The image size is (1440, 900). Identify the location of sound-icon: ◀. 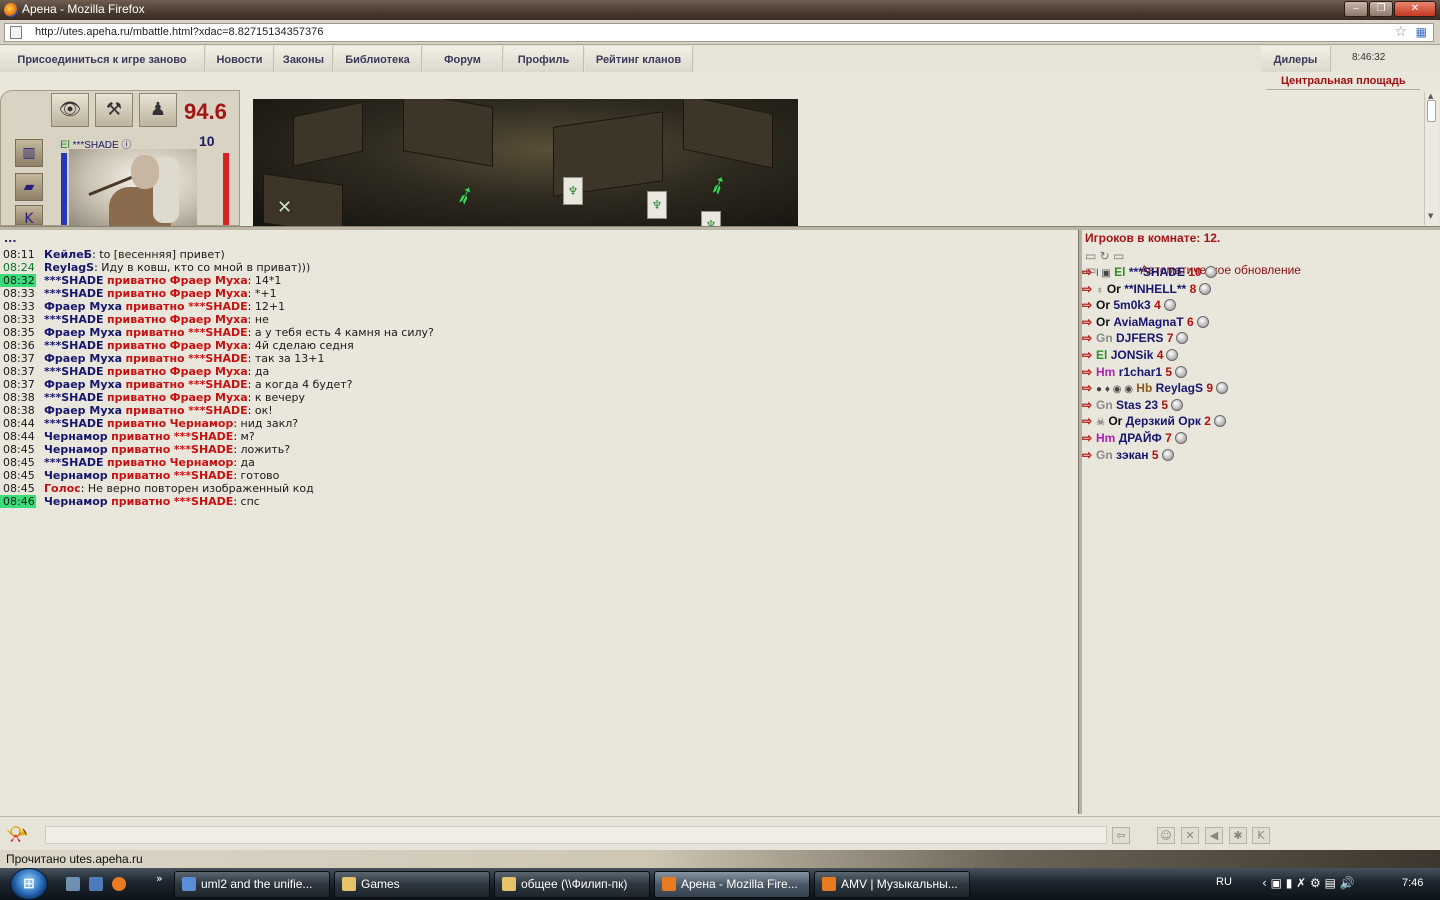
(1214, 835).